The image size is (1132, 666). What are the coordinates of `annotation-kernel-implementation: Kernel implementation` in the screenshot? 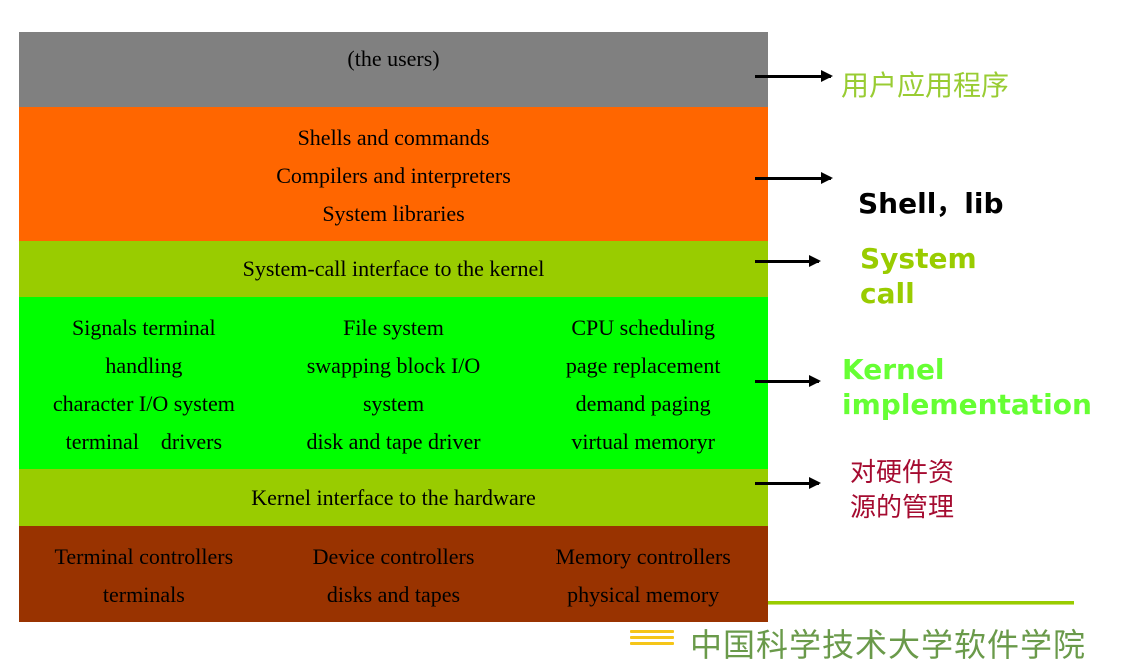 It's located at (967, 387).